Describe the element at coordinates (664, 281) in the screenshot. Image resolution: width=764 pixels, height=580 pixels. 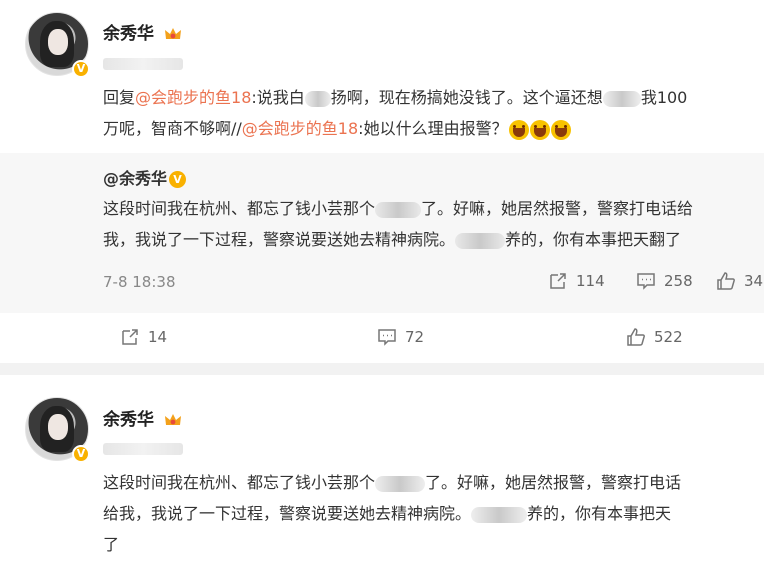
I see `quoted-comment-button: 258` at that location.